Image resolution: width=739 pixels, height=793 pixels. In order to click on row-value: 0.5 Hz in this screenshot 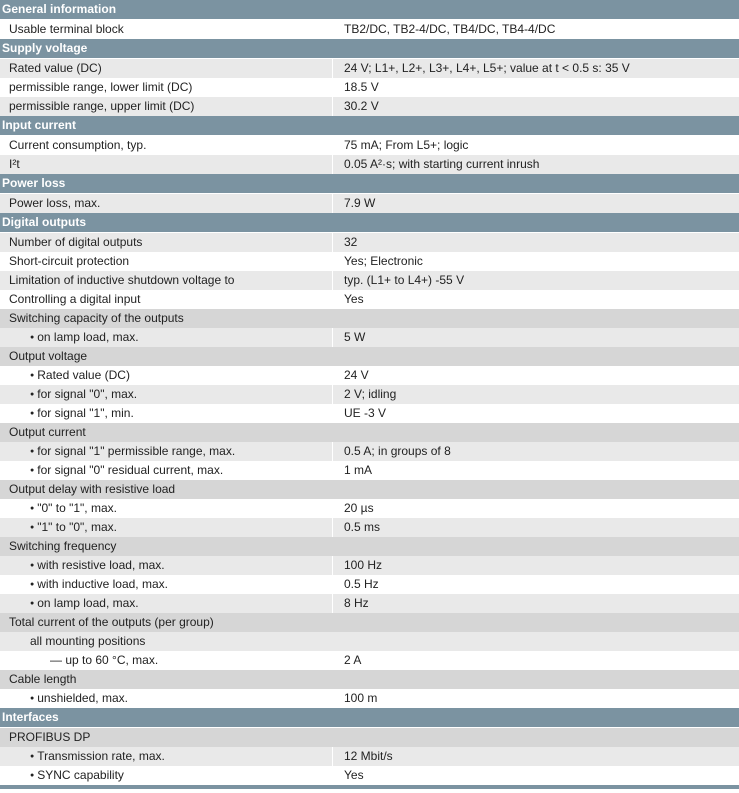, I will do `click(536, 584)`.